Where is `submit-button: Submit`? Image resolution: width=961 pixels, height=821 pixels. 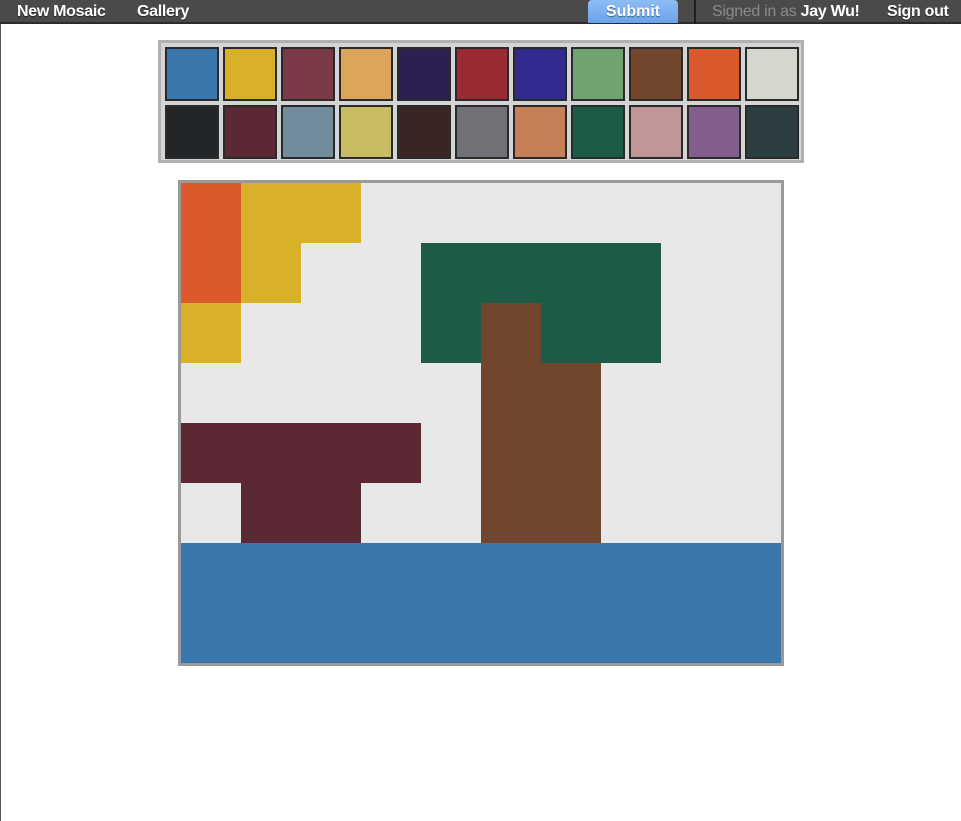
submit-button: Submit is located at coordinates (633, 11).